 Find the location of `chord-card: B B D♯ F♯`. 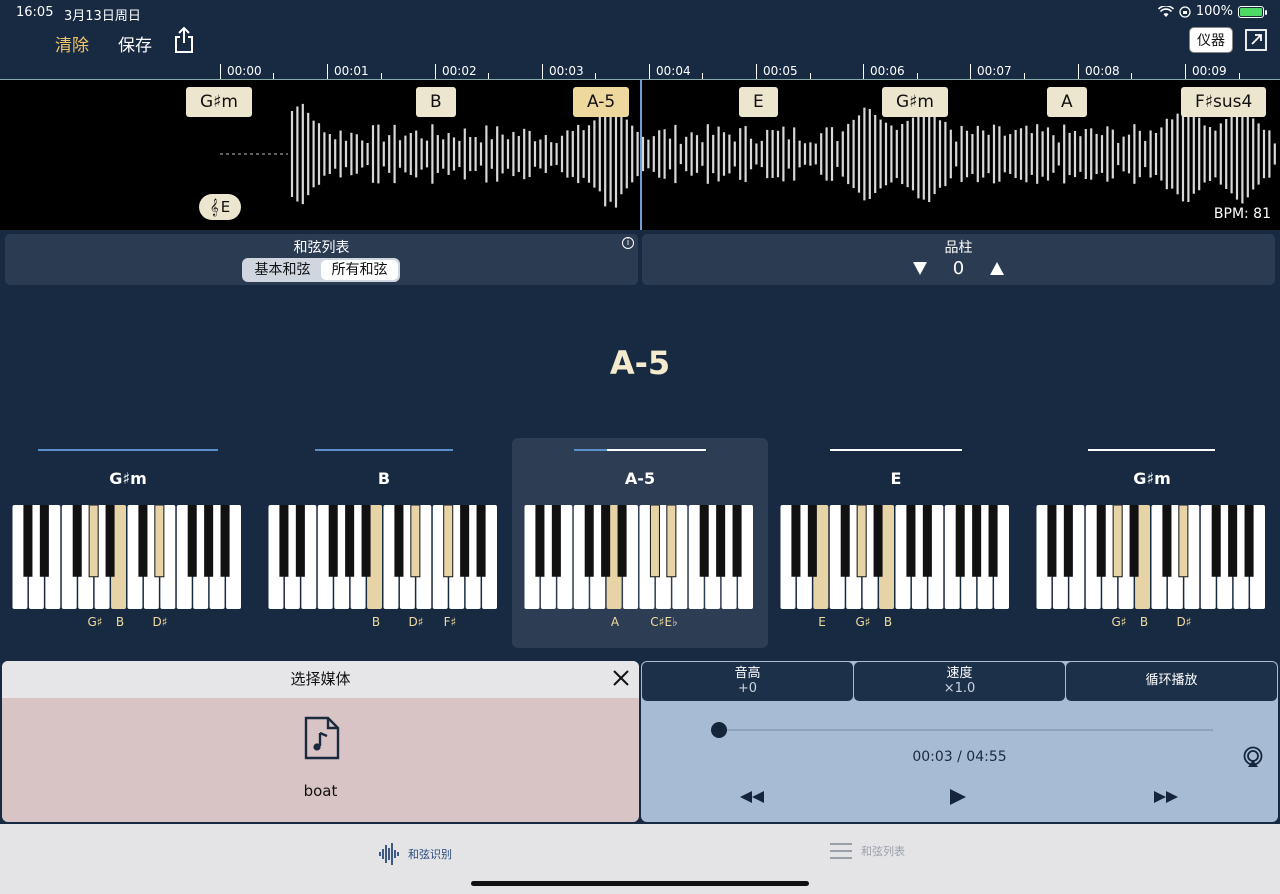

chord-card: B B D♯ F♯ is located at coordinates (384, 543).